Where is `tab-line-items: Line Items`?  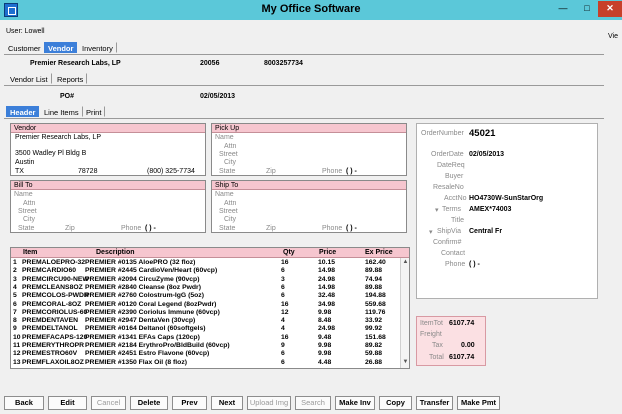 tab-line-items: Line Items is located at coordinates (61, 111).